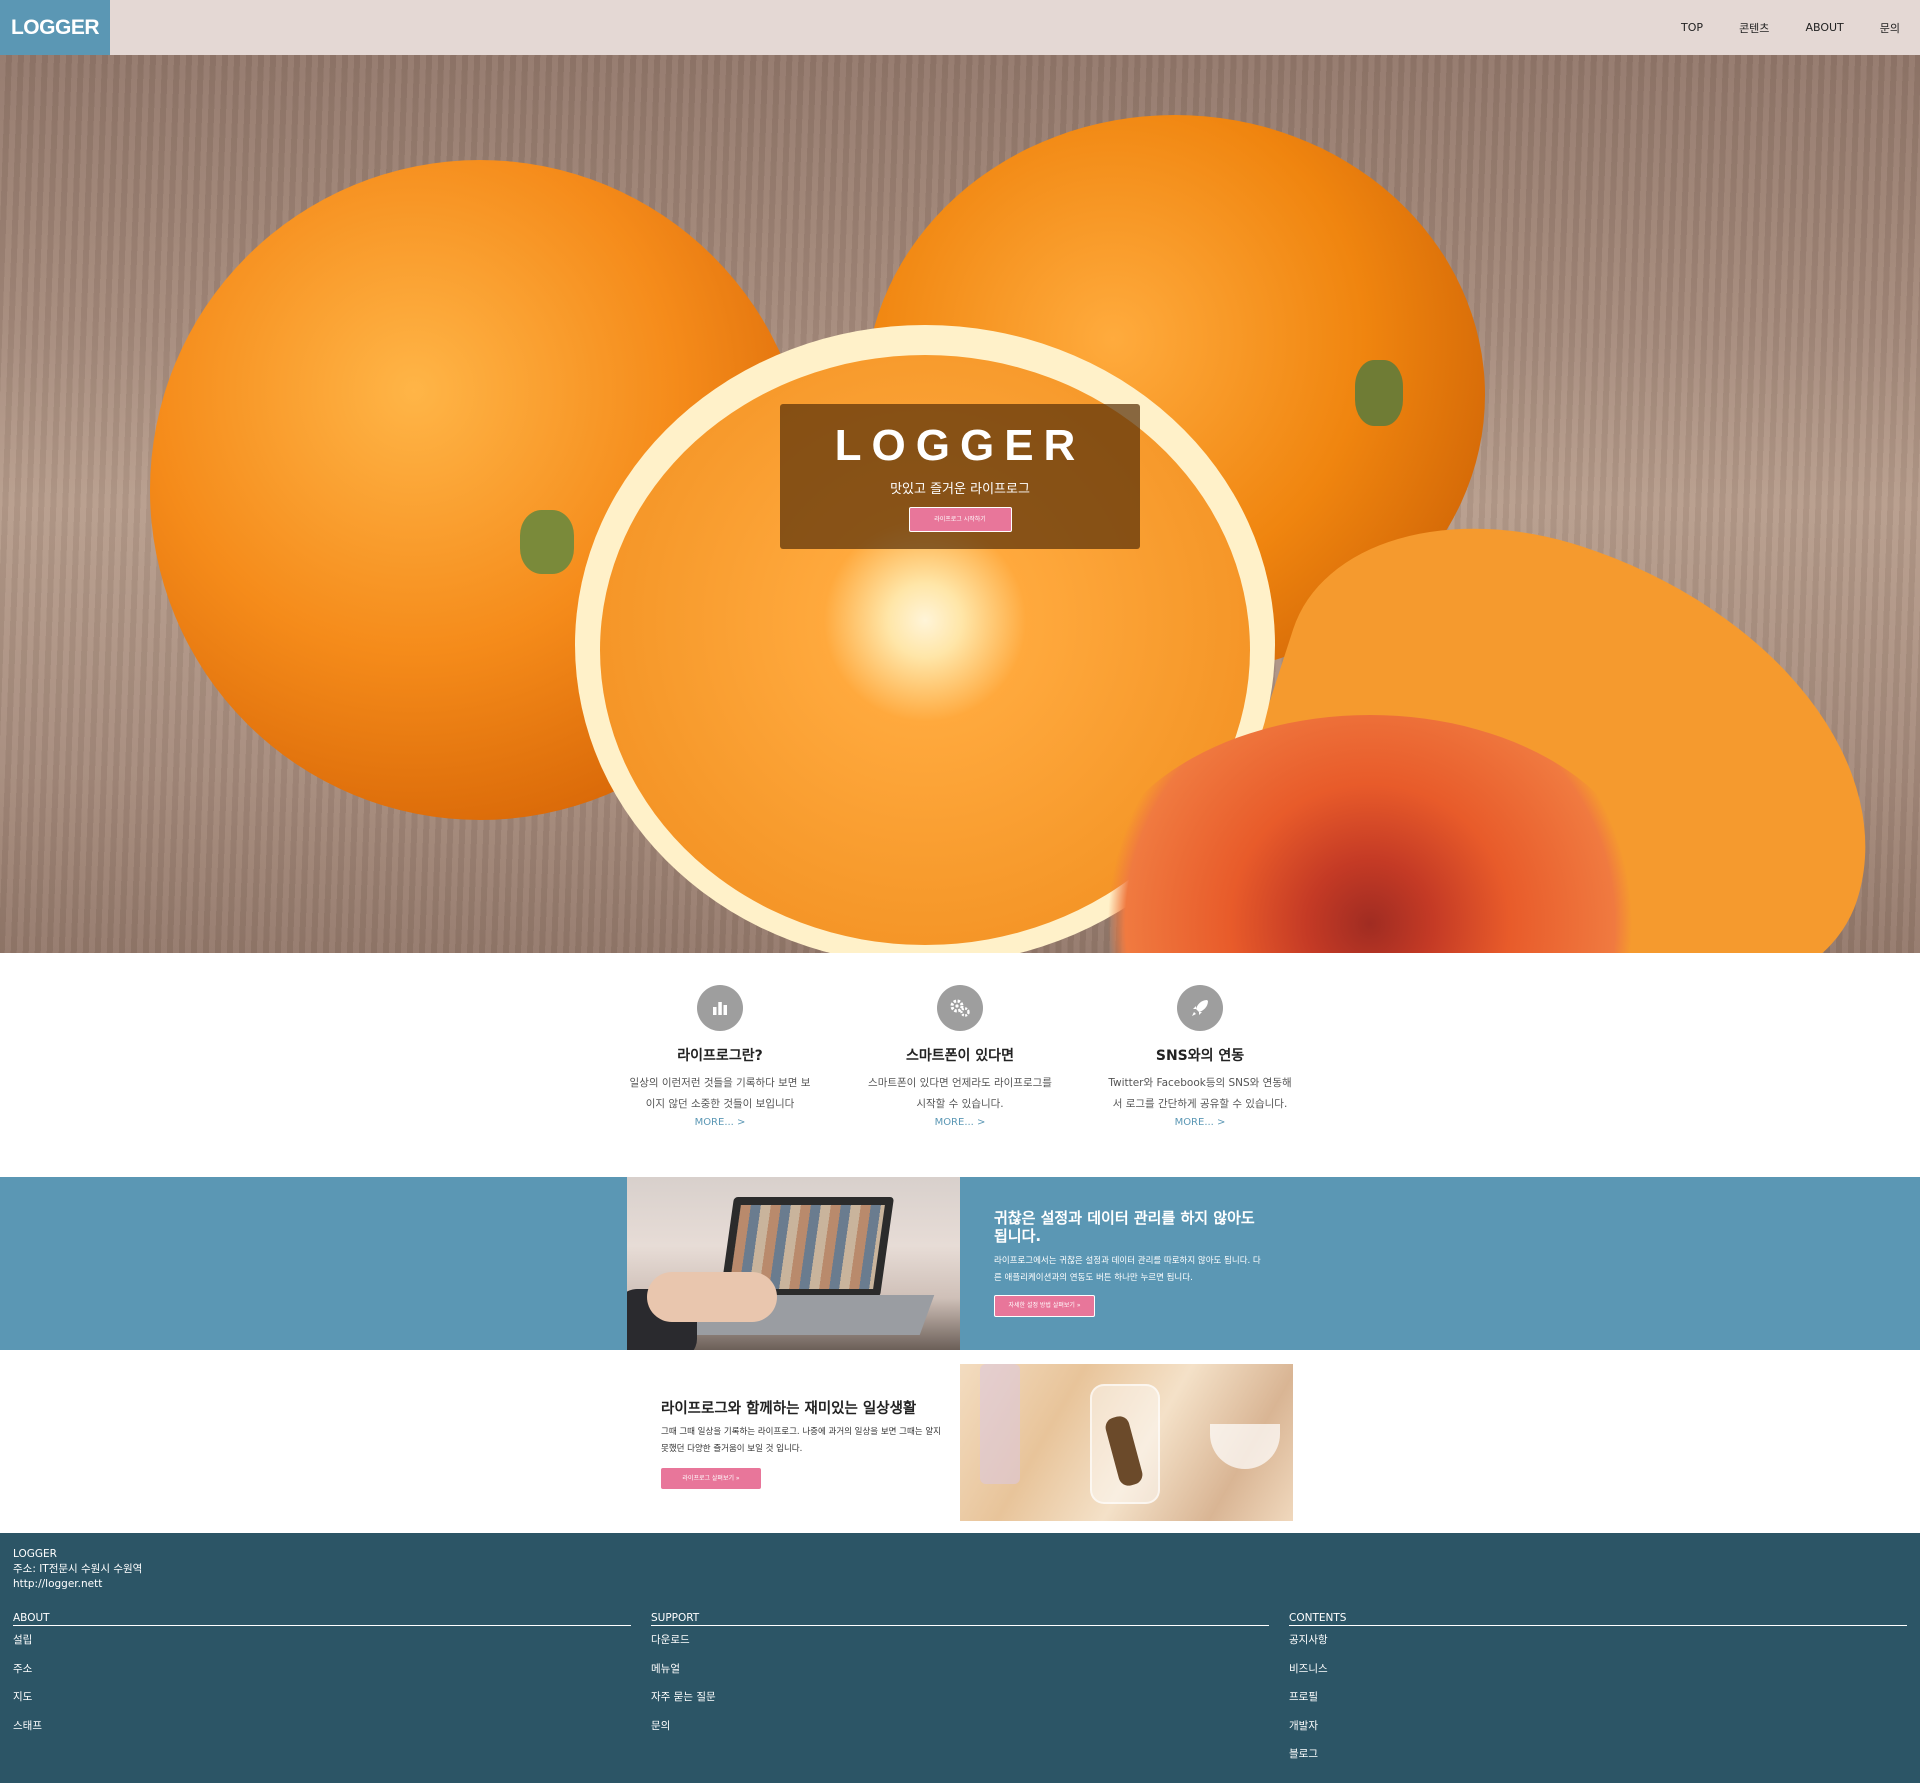  I want to click on explore-lifelog-button: 라이프로그 살펴보기 », so click(711, 1478).